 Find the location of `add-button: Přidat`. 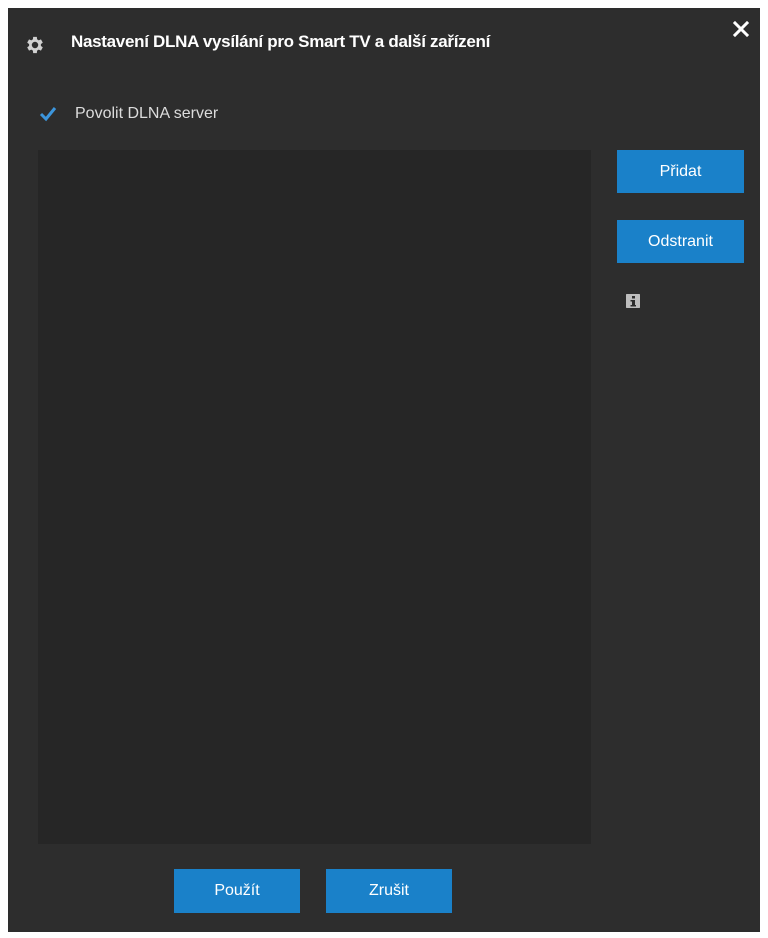

add-button: Přidat is located at coordinates (680, 171).